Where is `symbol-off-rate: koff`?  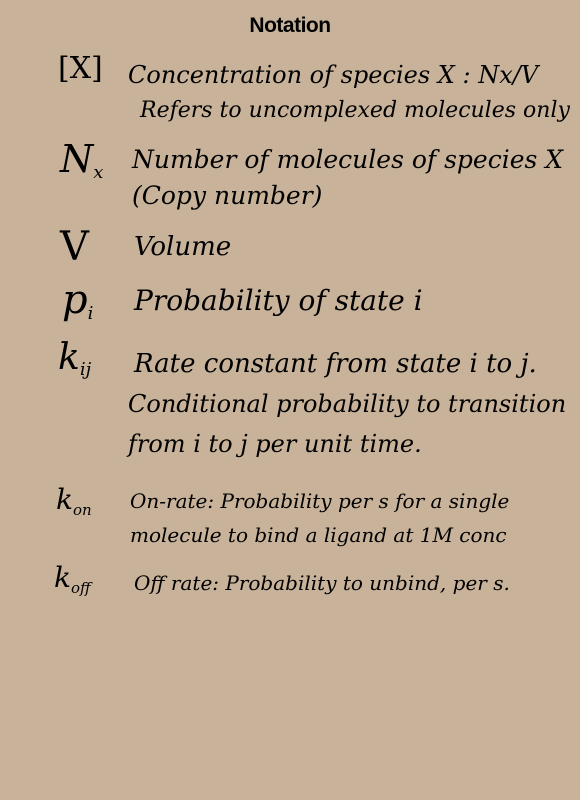
symbol-off-rate: koff is located at coordinates (72, 580).